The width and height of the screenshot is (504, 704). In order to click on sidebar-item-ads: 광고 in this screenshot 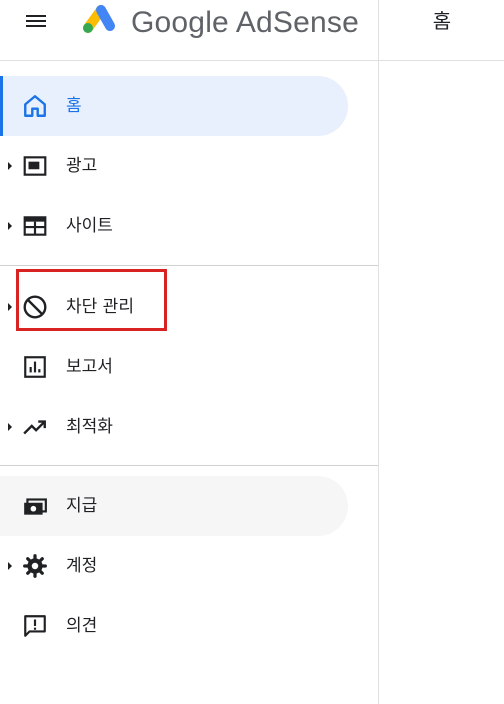, I will do `click(174, 166)`.